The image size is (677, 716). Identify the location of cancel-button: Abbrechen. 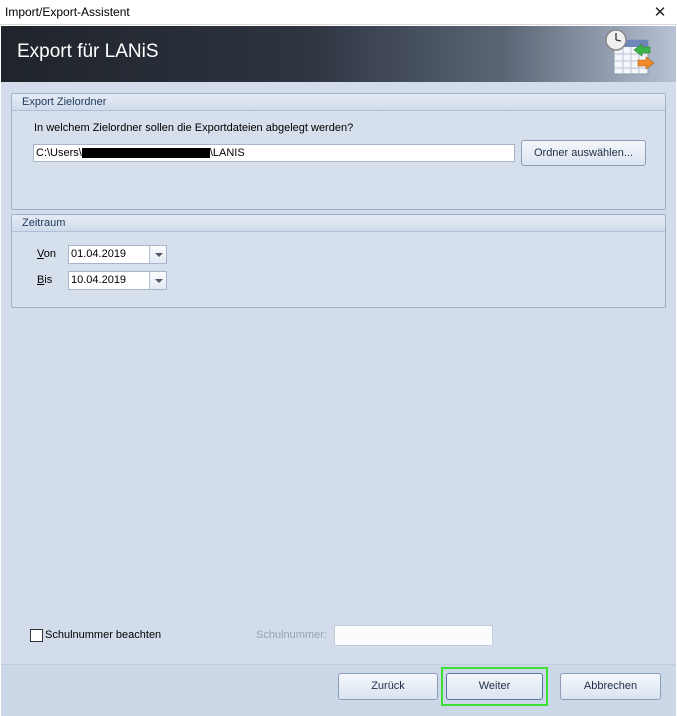
(610, 686).